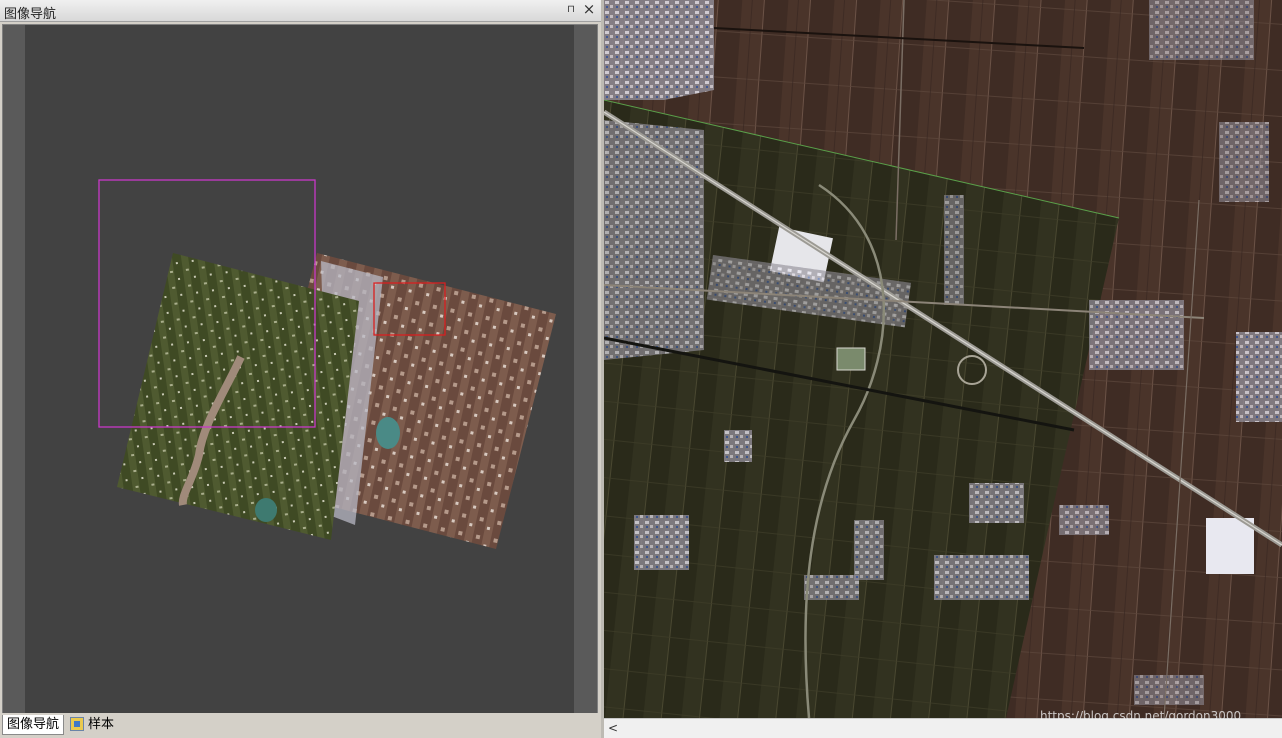 The image size is (1282, 738). I want to click on scroll-left-arrow-icon: <, so click(613, 728).